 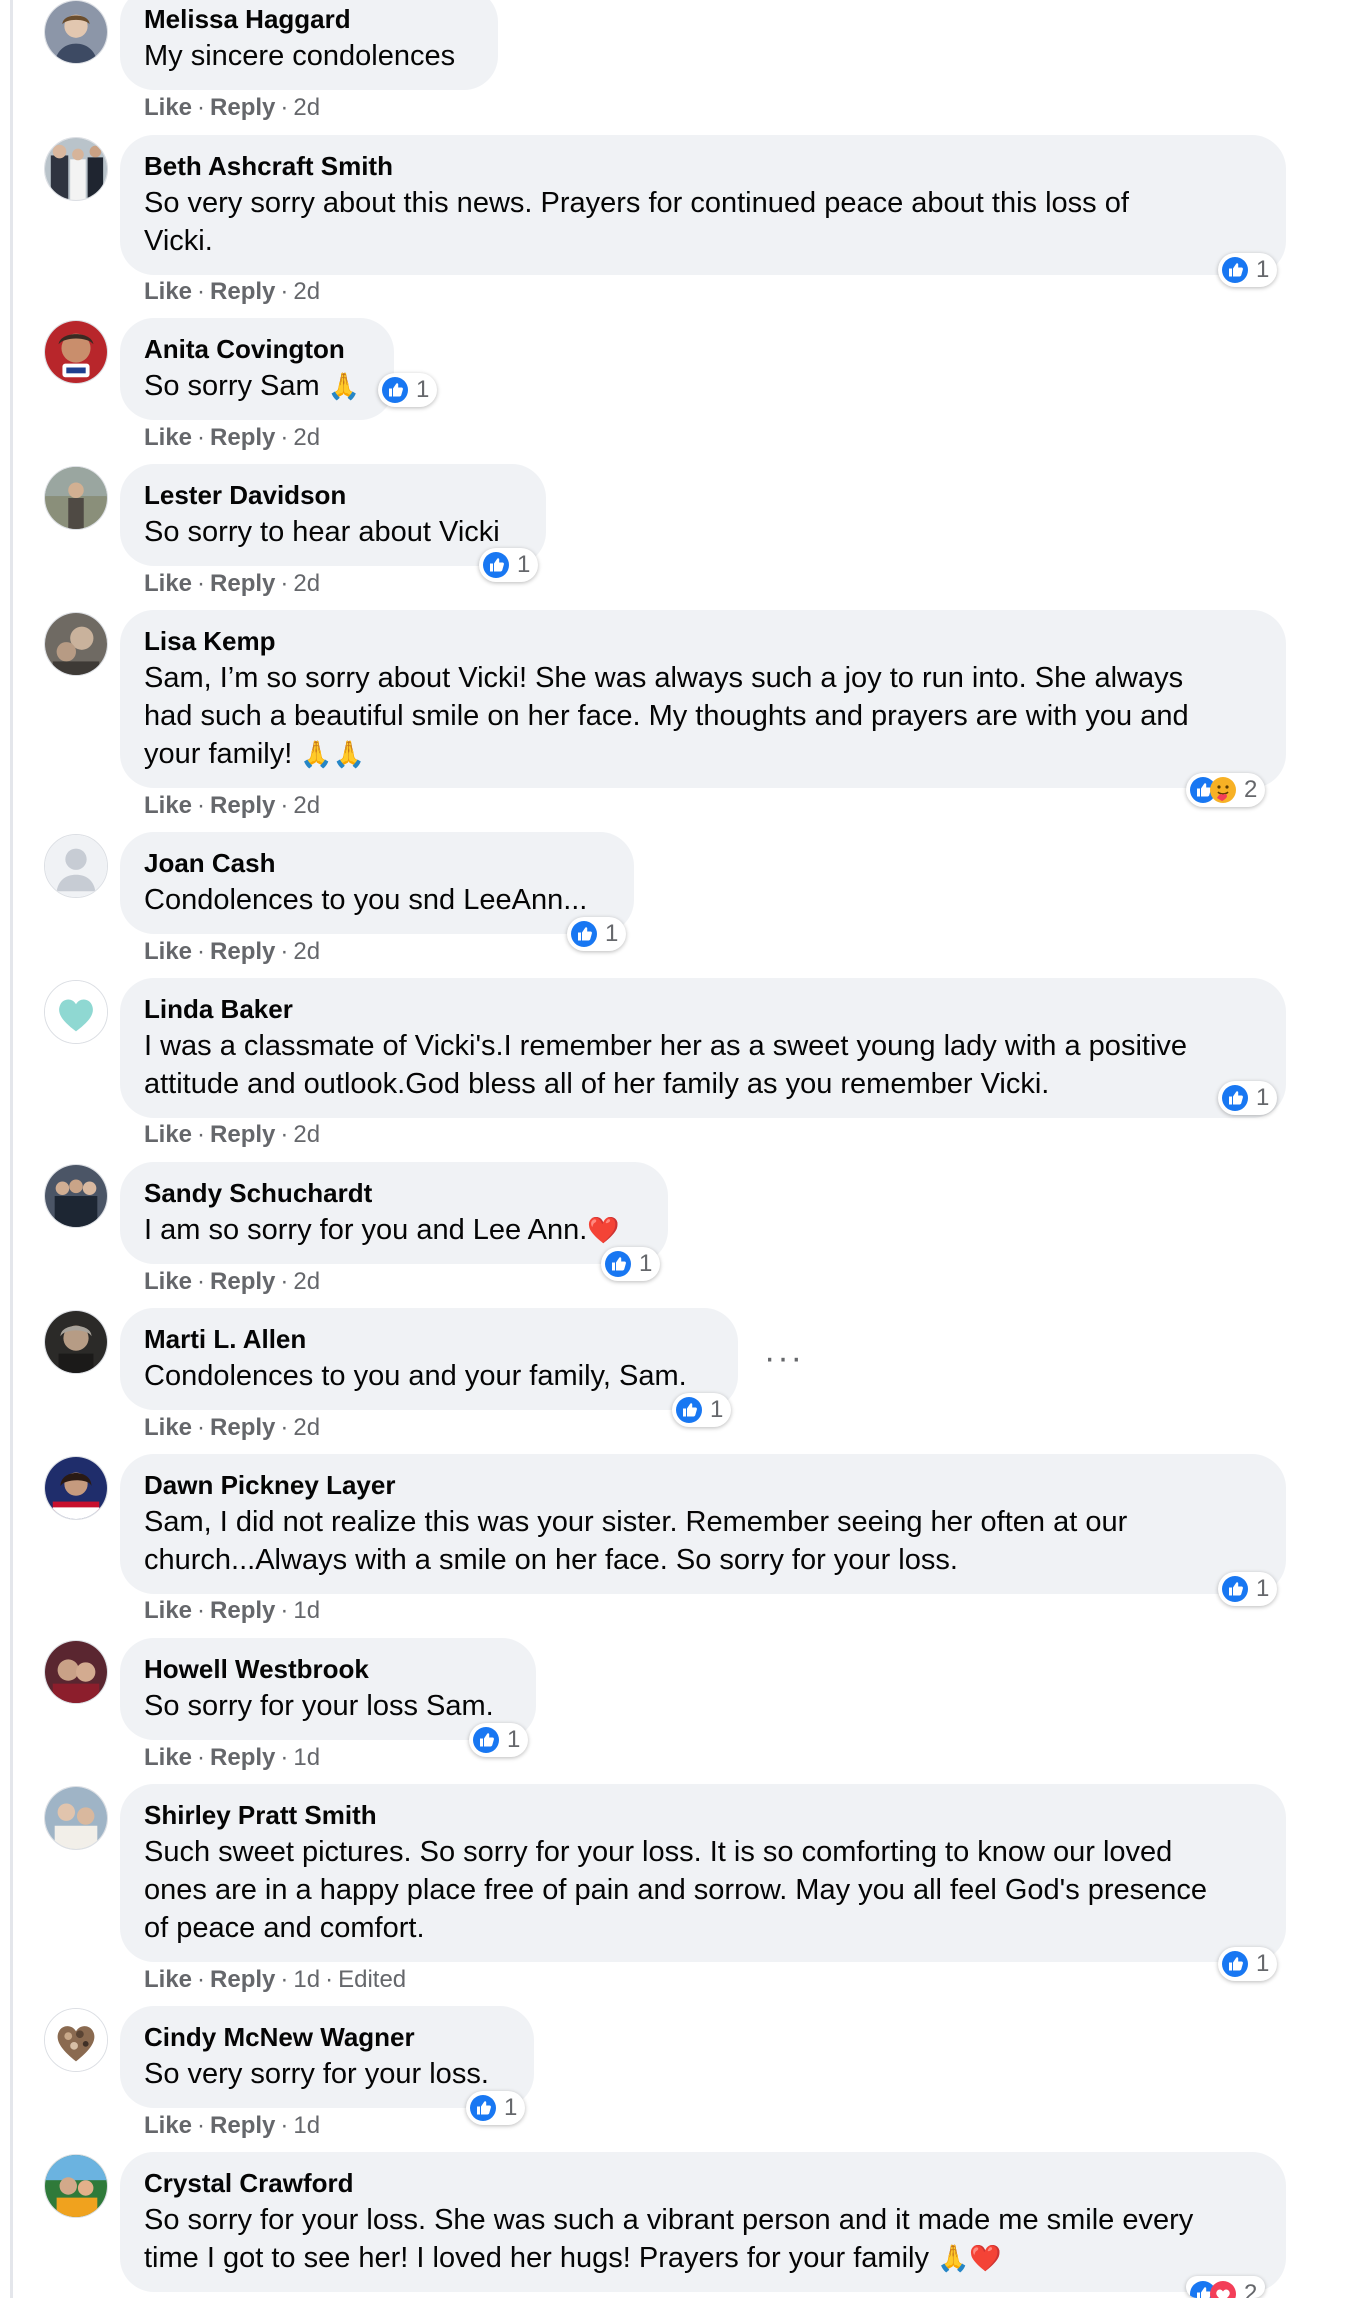 What do you see at coordinates (316, 2074) in the screenshot?
I see `comment-text: So very sorry for your loss.` at bounding box center [316, 2074].